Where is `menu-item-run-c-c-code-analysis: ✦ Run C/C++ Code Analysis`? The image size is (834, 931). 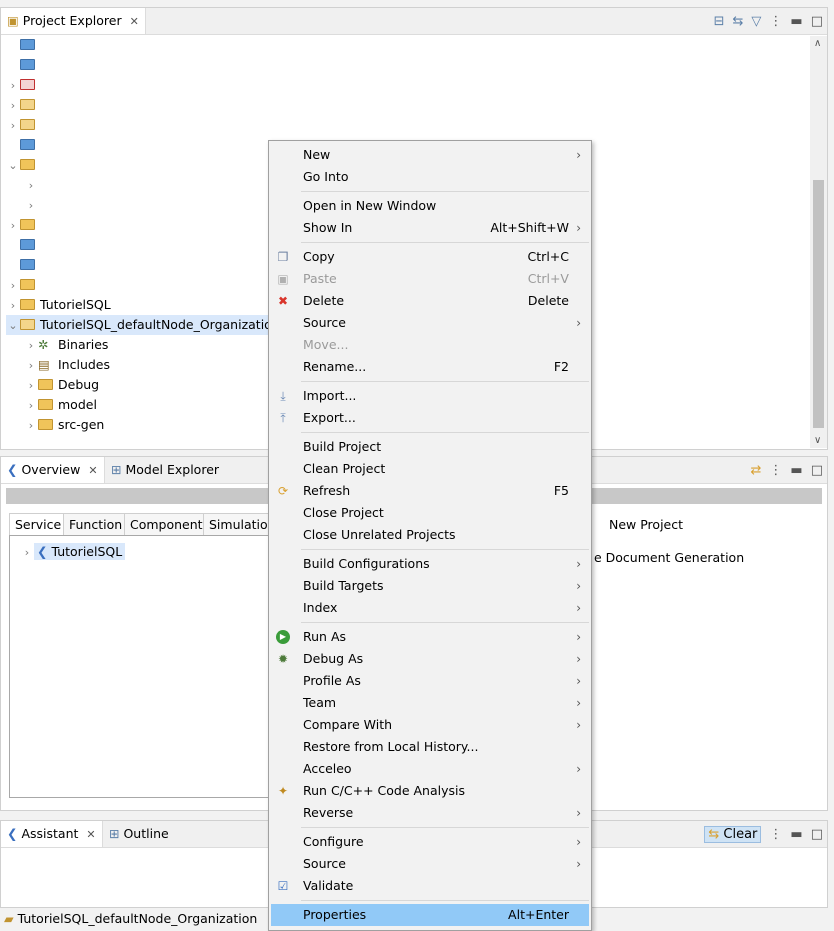
menu-item-run-c-c-code-analysis: ✦ Run C/C++ Code Analysis is located at coordinates (430, 791).